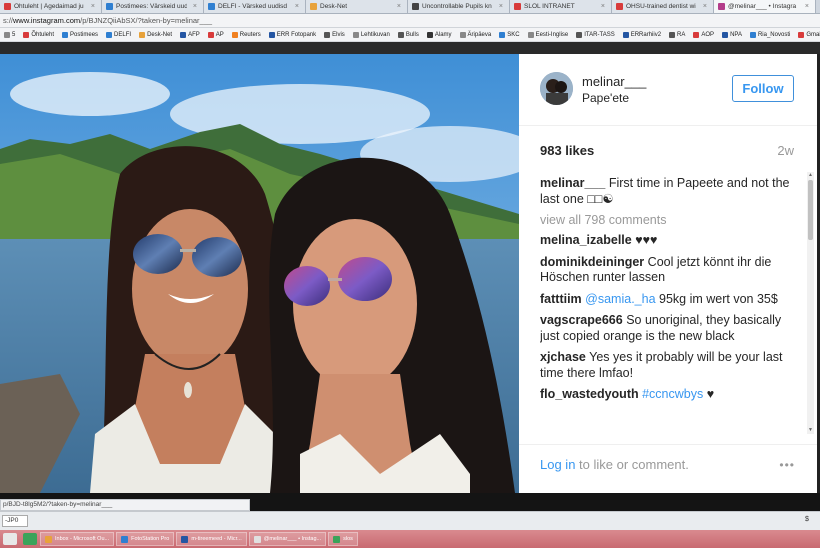 Image resolution: width=820 pixels, height=548 pixels. I want to click on bookmark-label: Bulls, so click(412, 34).